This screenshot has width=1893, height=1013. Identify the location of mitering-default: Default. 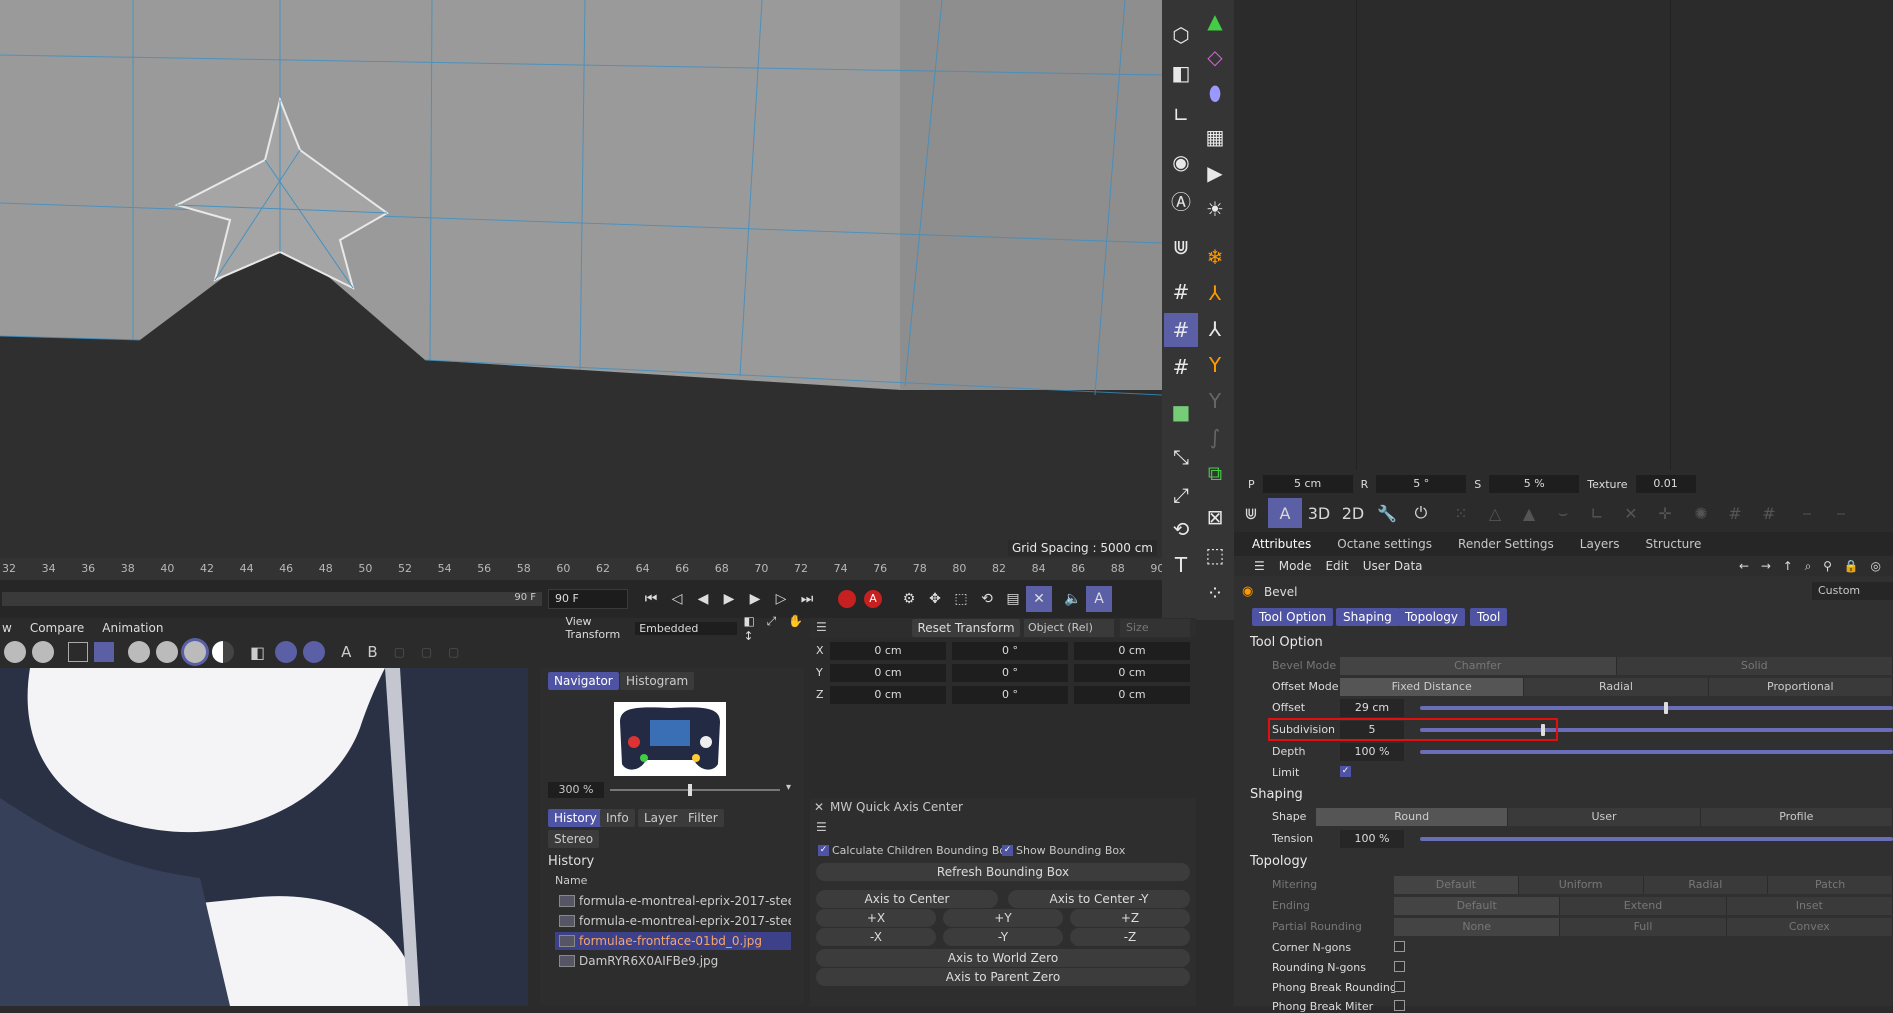
(1456, 885).